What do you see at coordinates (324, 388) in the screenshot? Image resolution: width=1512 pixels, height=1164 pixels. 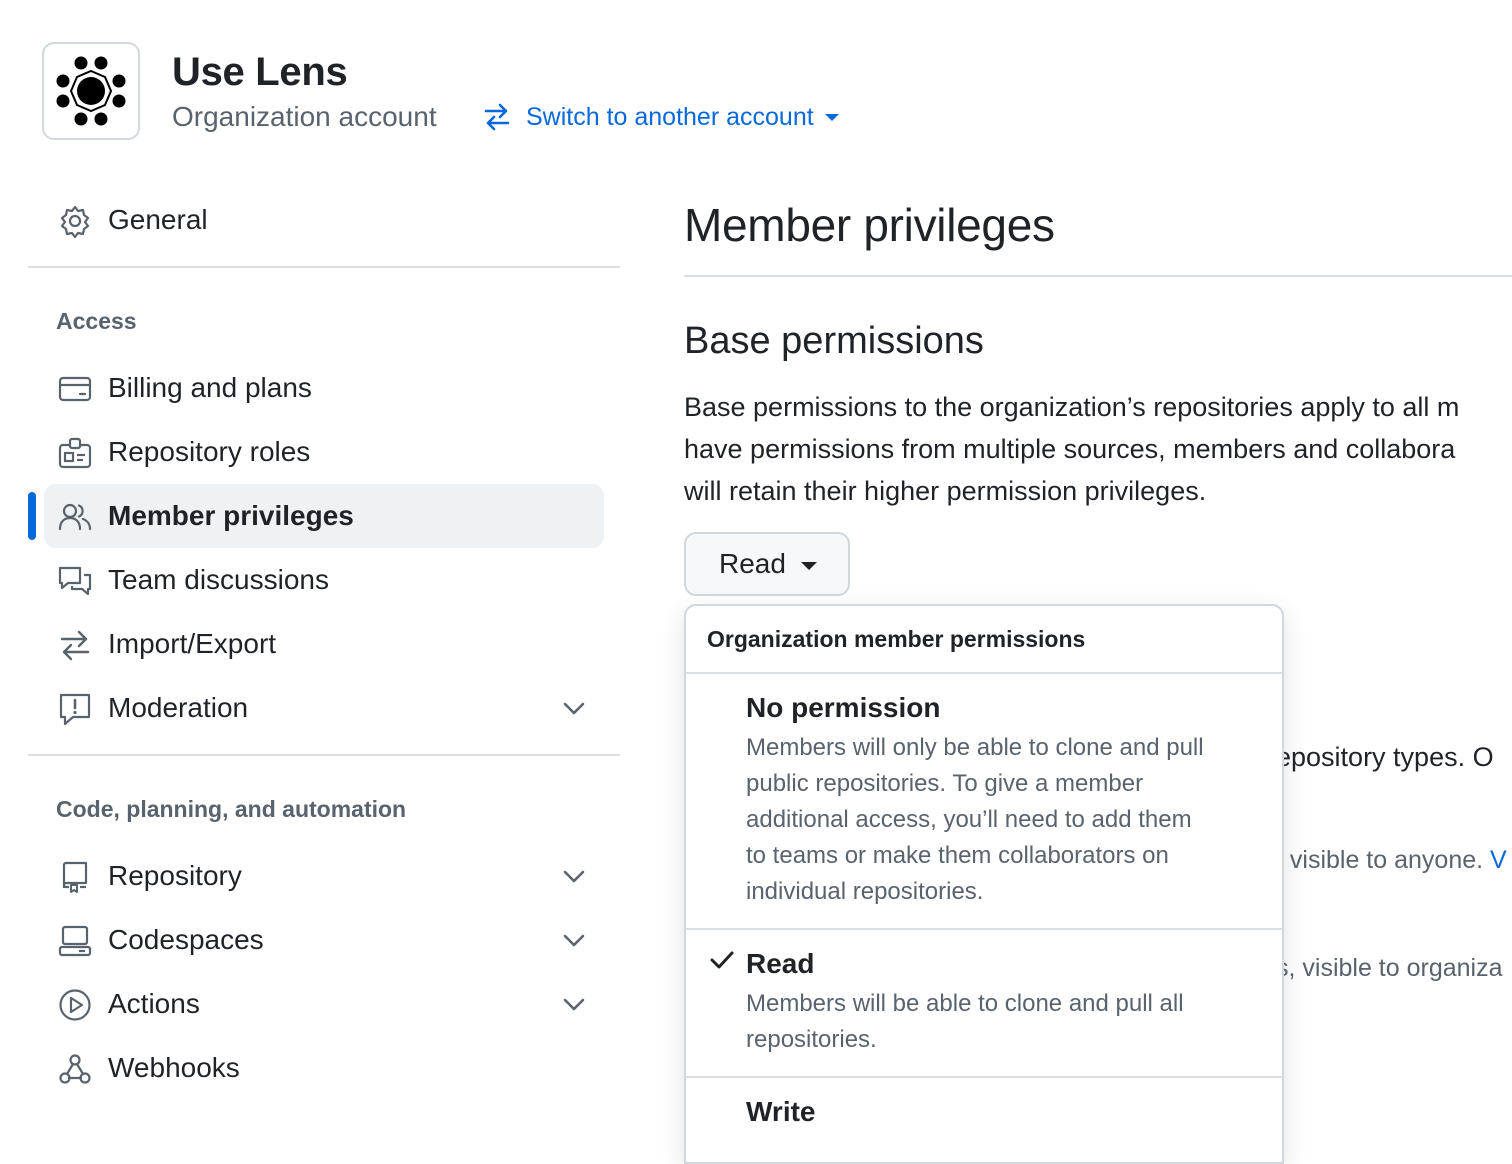 I see `sidebar-item-billing: Billing and plans` at bounding box center [324, 388].